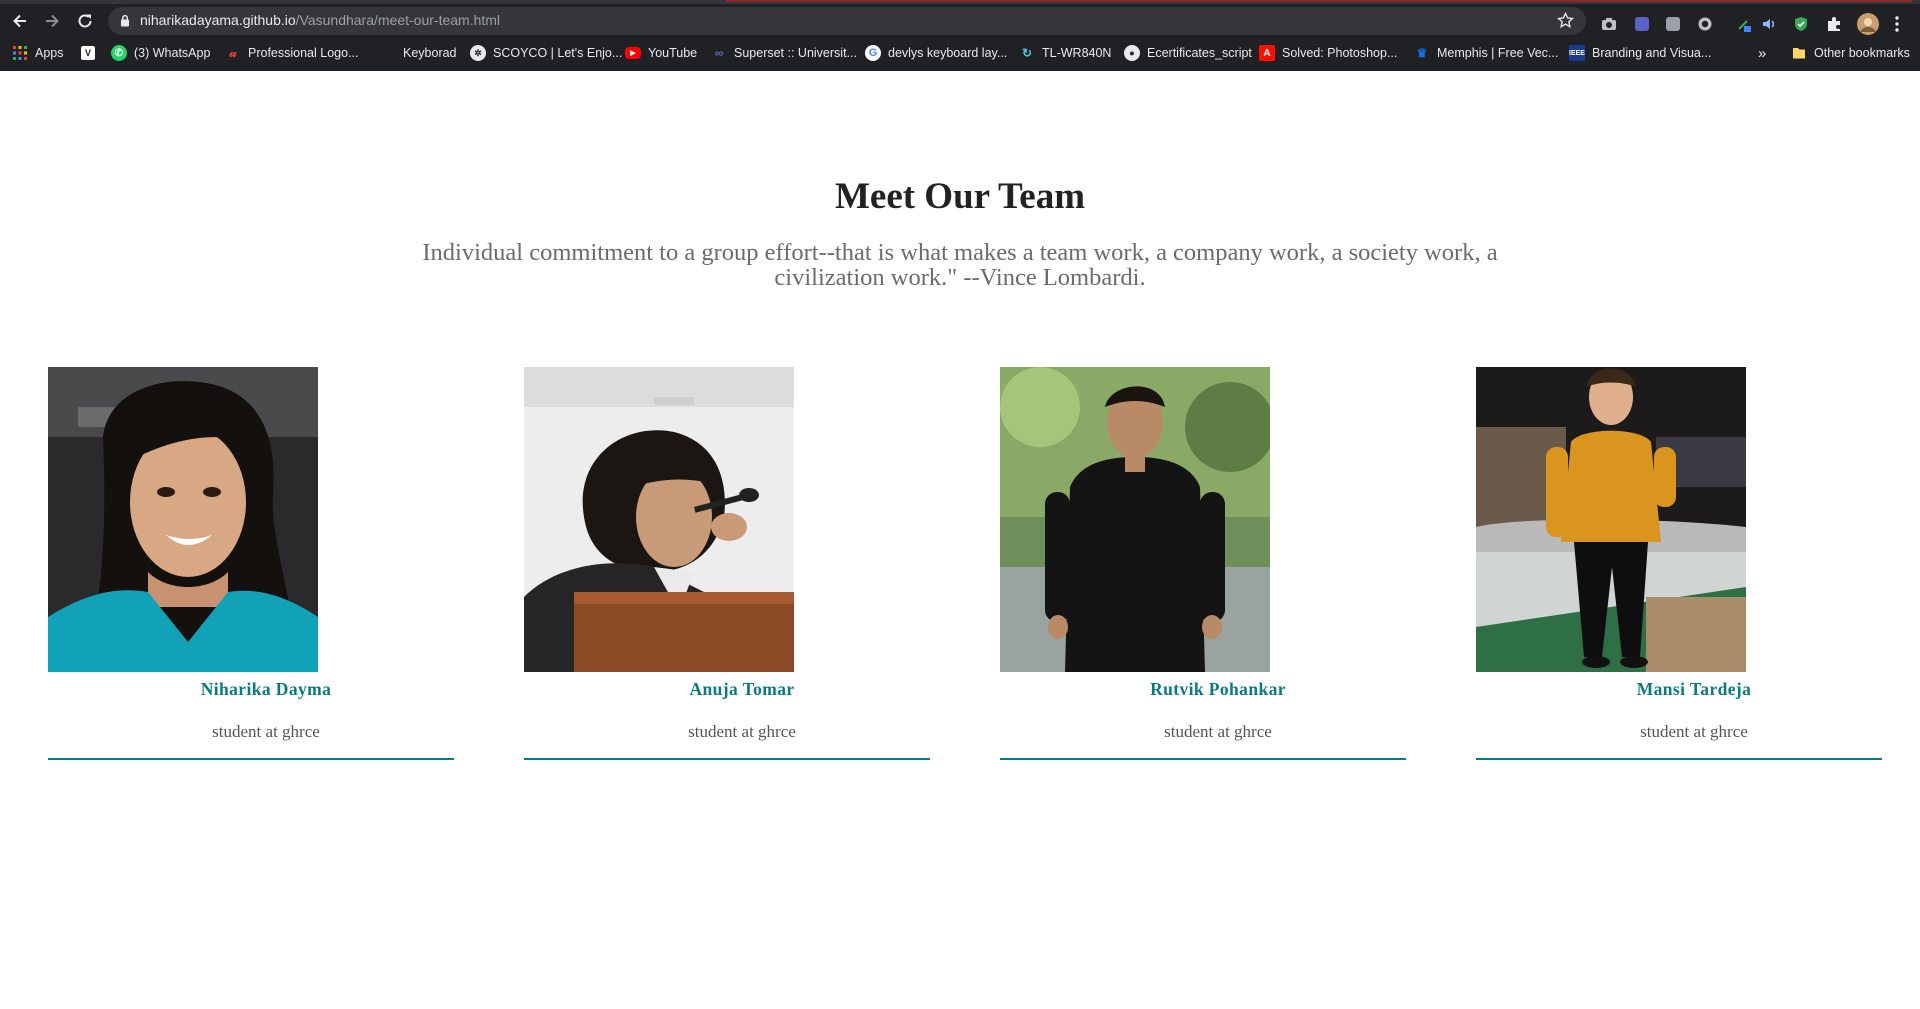  I want to click on bookmark-label: Keyborad, so click(430, 53).